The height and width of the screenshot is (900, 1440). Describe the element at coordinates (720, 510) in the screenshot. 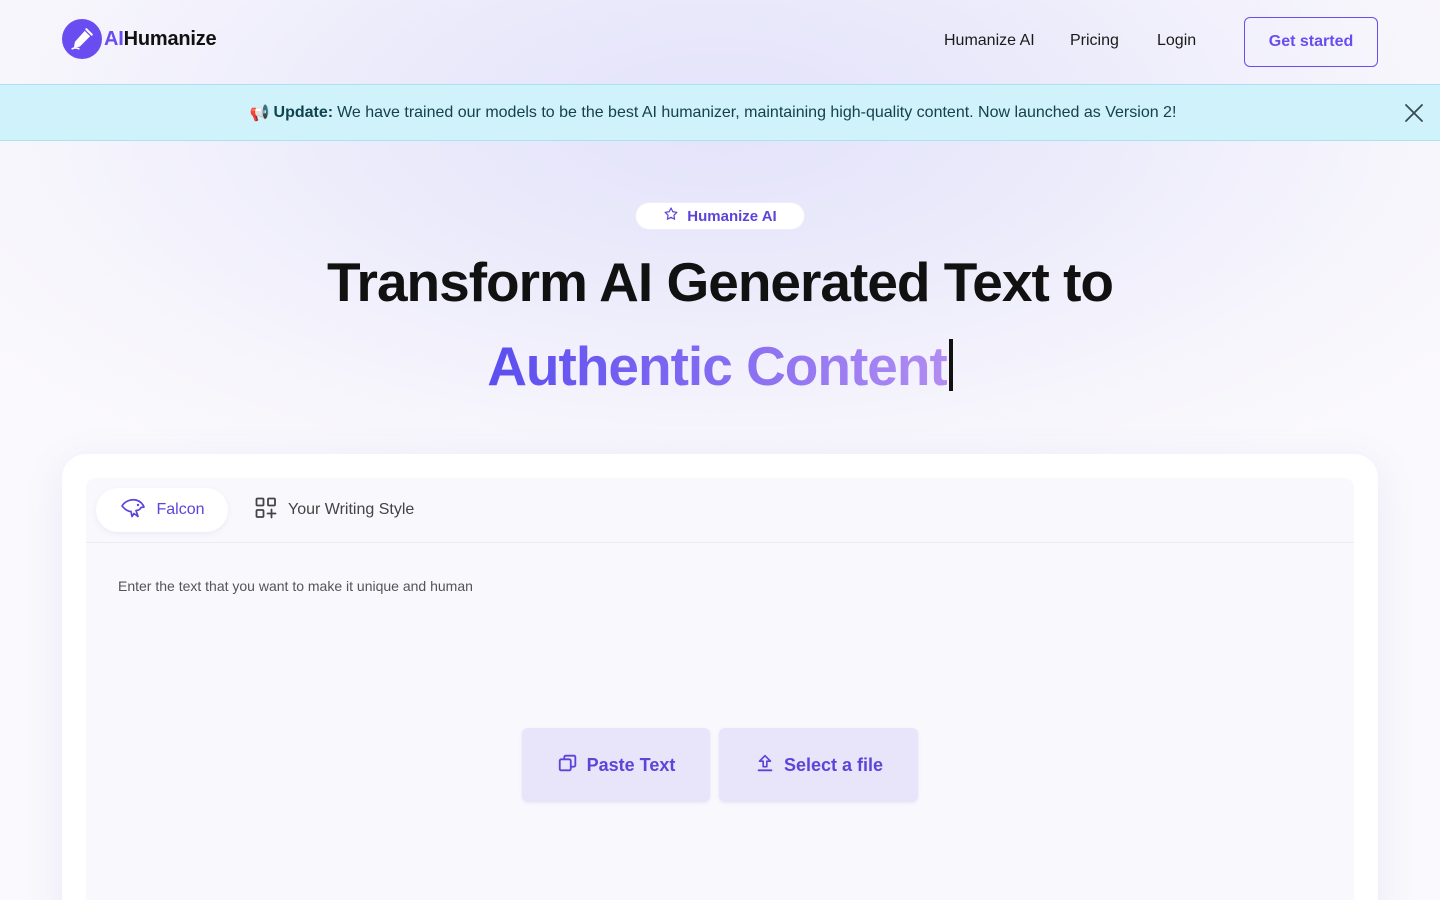

I see `mode-tabs: Falcon Your Writing Style` at that location.